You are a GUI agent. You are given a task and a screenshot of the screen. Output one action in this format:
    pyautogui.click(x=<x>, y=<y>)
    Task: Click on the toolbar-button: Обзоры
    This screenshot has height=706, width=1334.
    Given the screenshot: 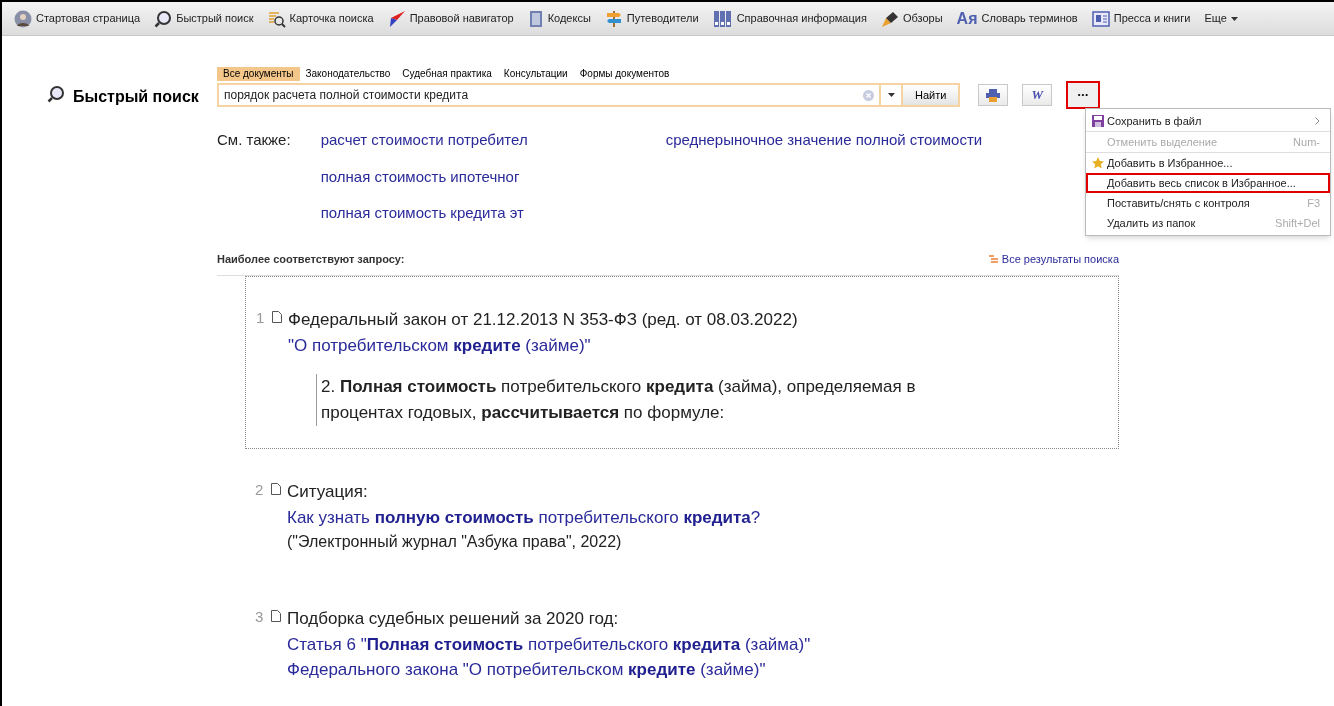 What is the action you would take?
    pyautogui.click(x=911, y=18)
    